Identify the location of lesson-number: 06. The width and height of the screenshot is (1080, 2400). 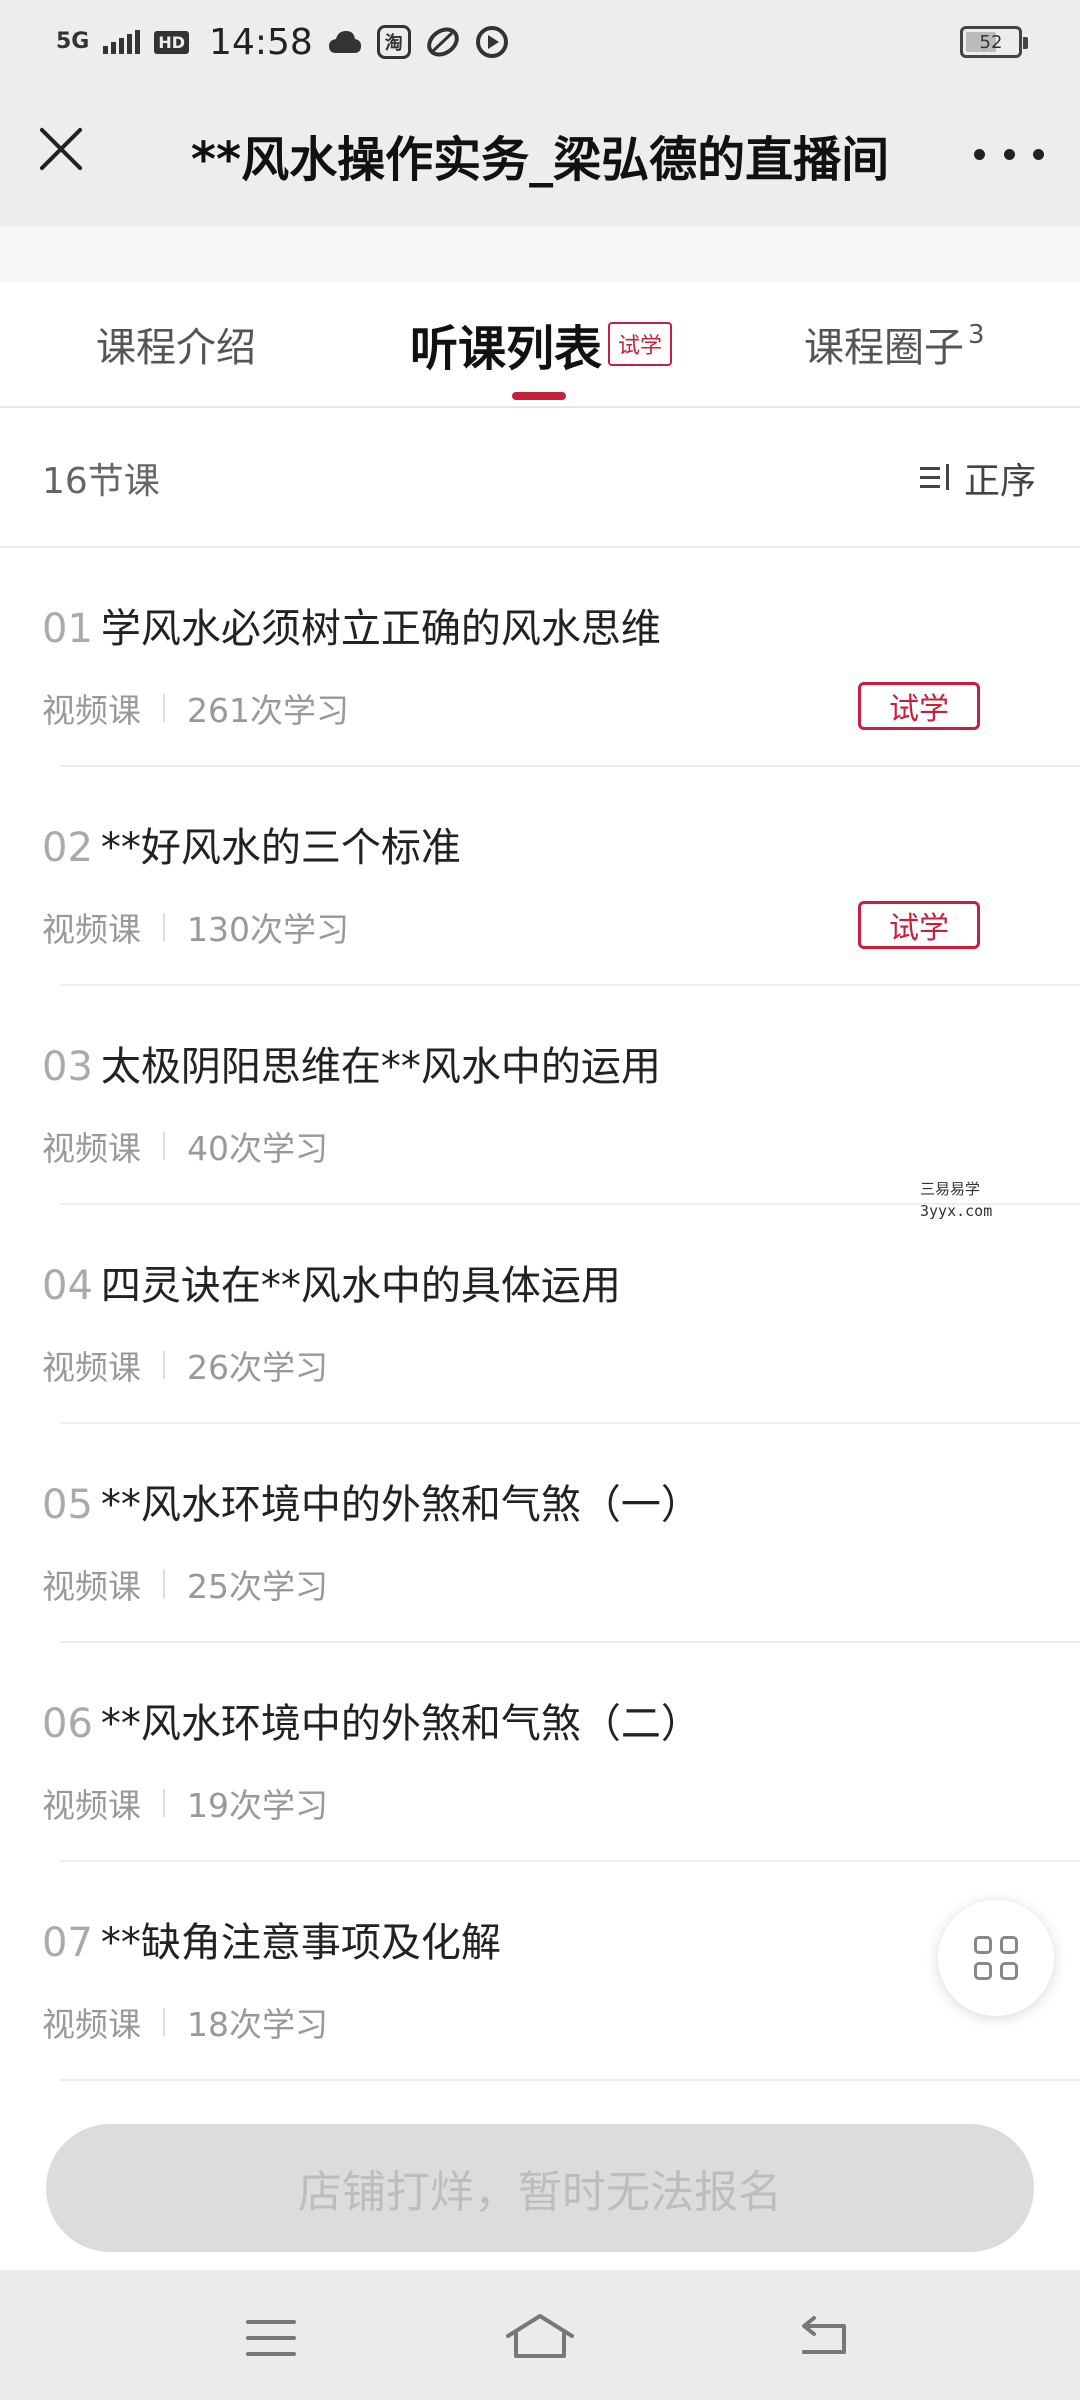
(67, 1724).